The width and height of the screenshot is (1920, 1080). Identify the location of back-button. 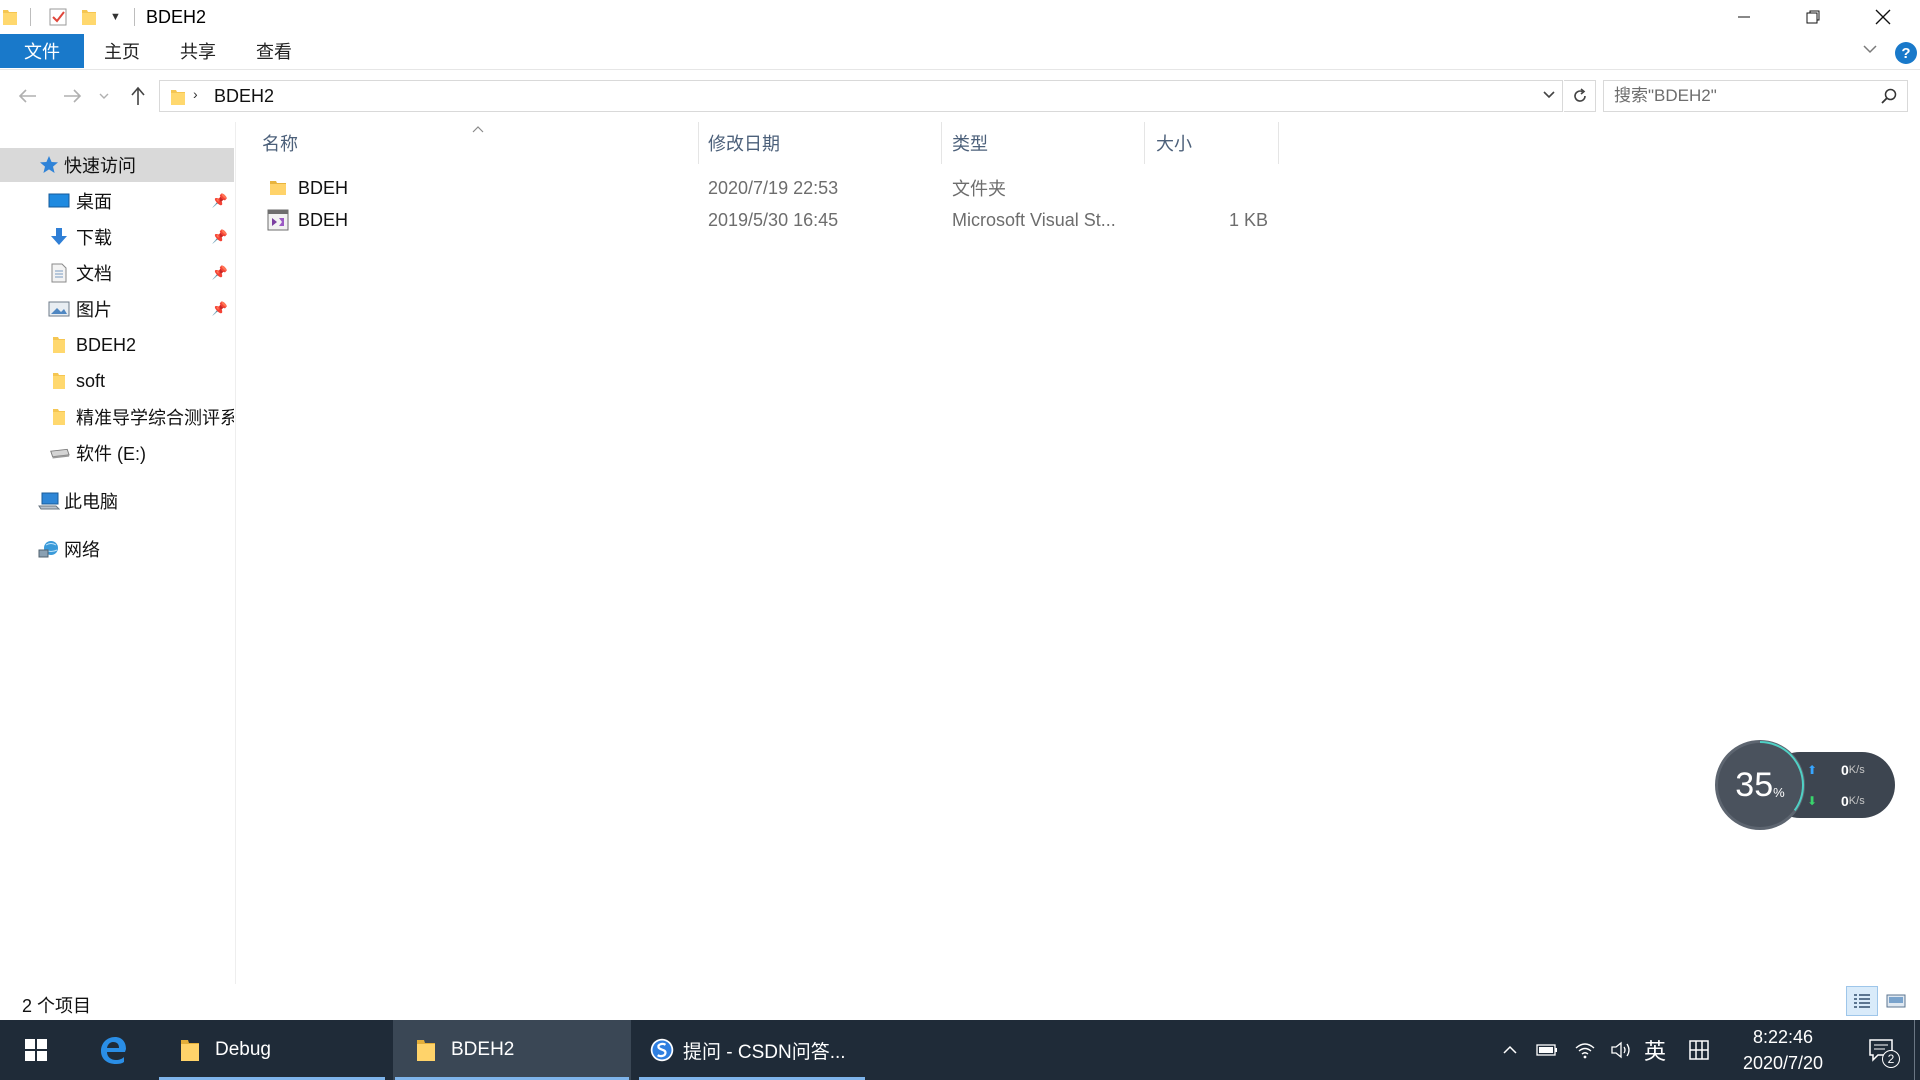
(28, 96).